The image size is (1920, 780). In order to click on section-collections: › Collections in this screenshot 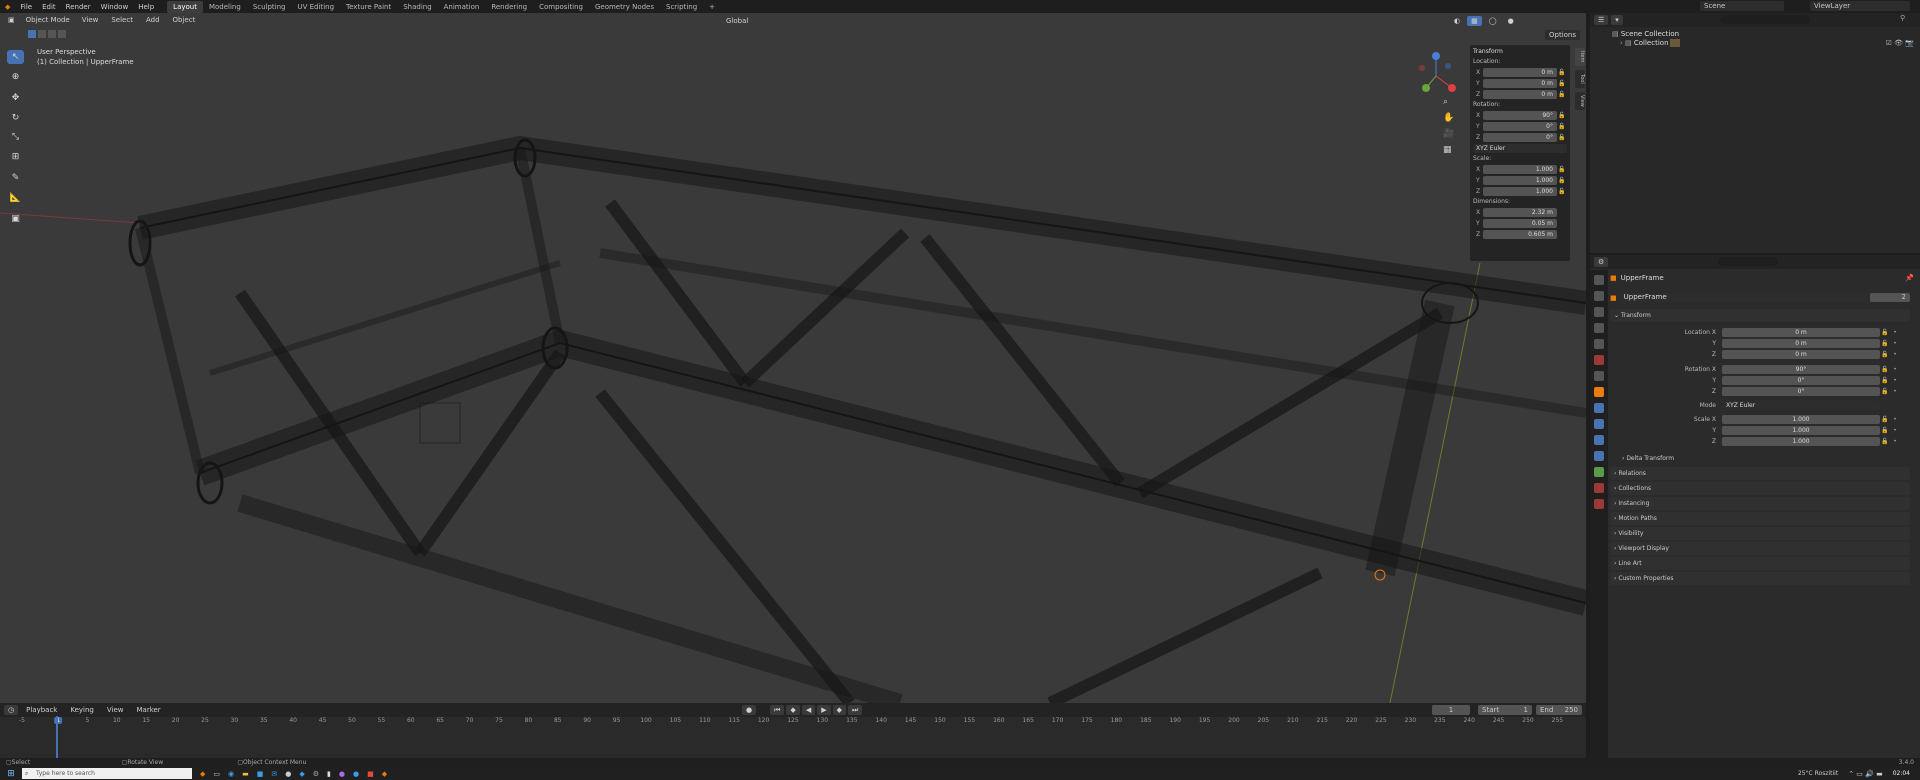, I will do `click(1760, 488)`.